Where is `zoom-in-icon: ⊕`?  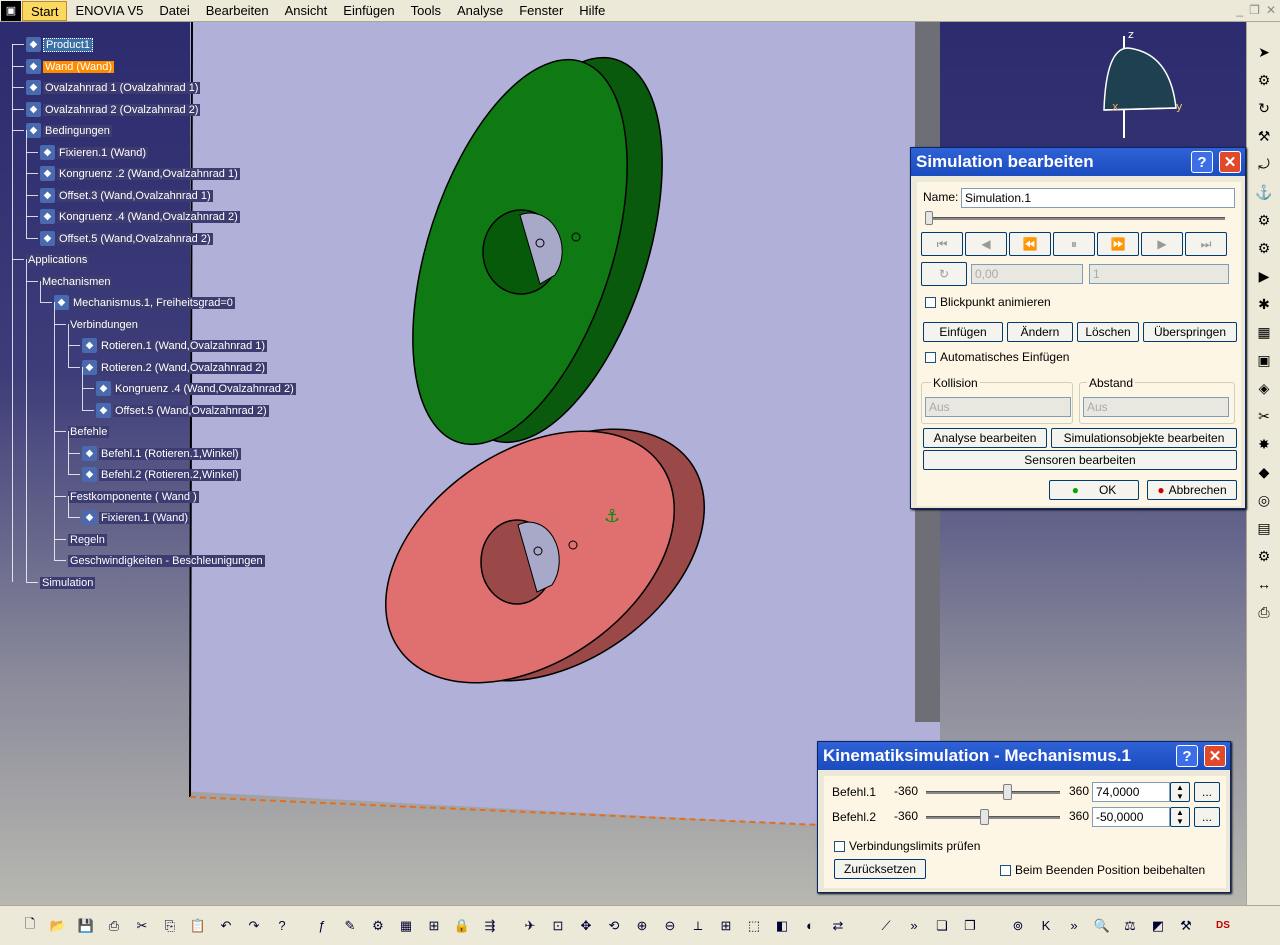 zoom-in-icon: ⊕ is located at coordinates (642, 926).